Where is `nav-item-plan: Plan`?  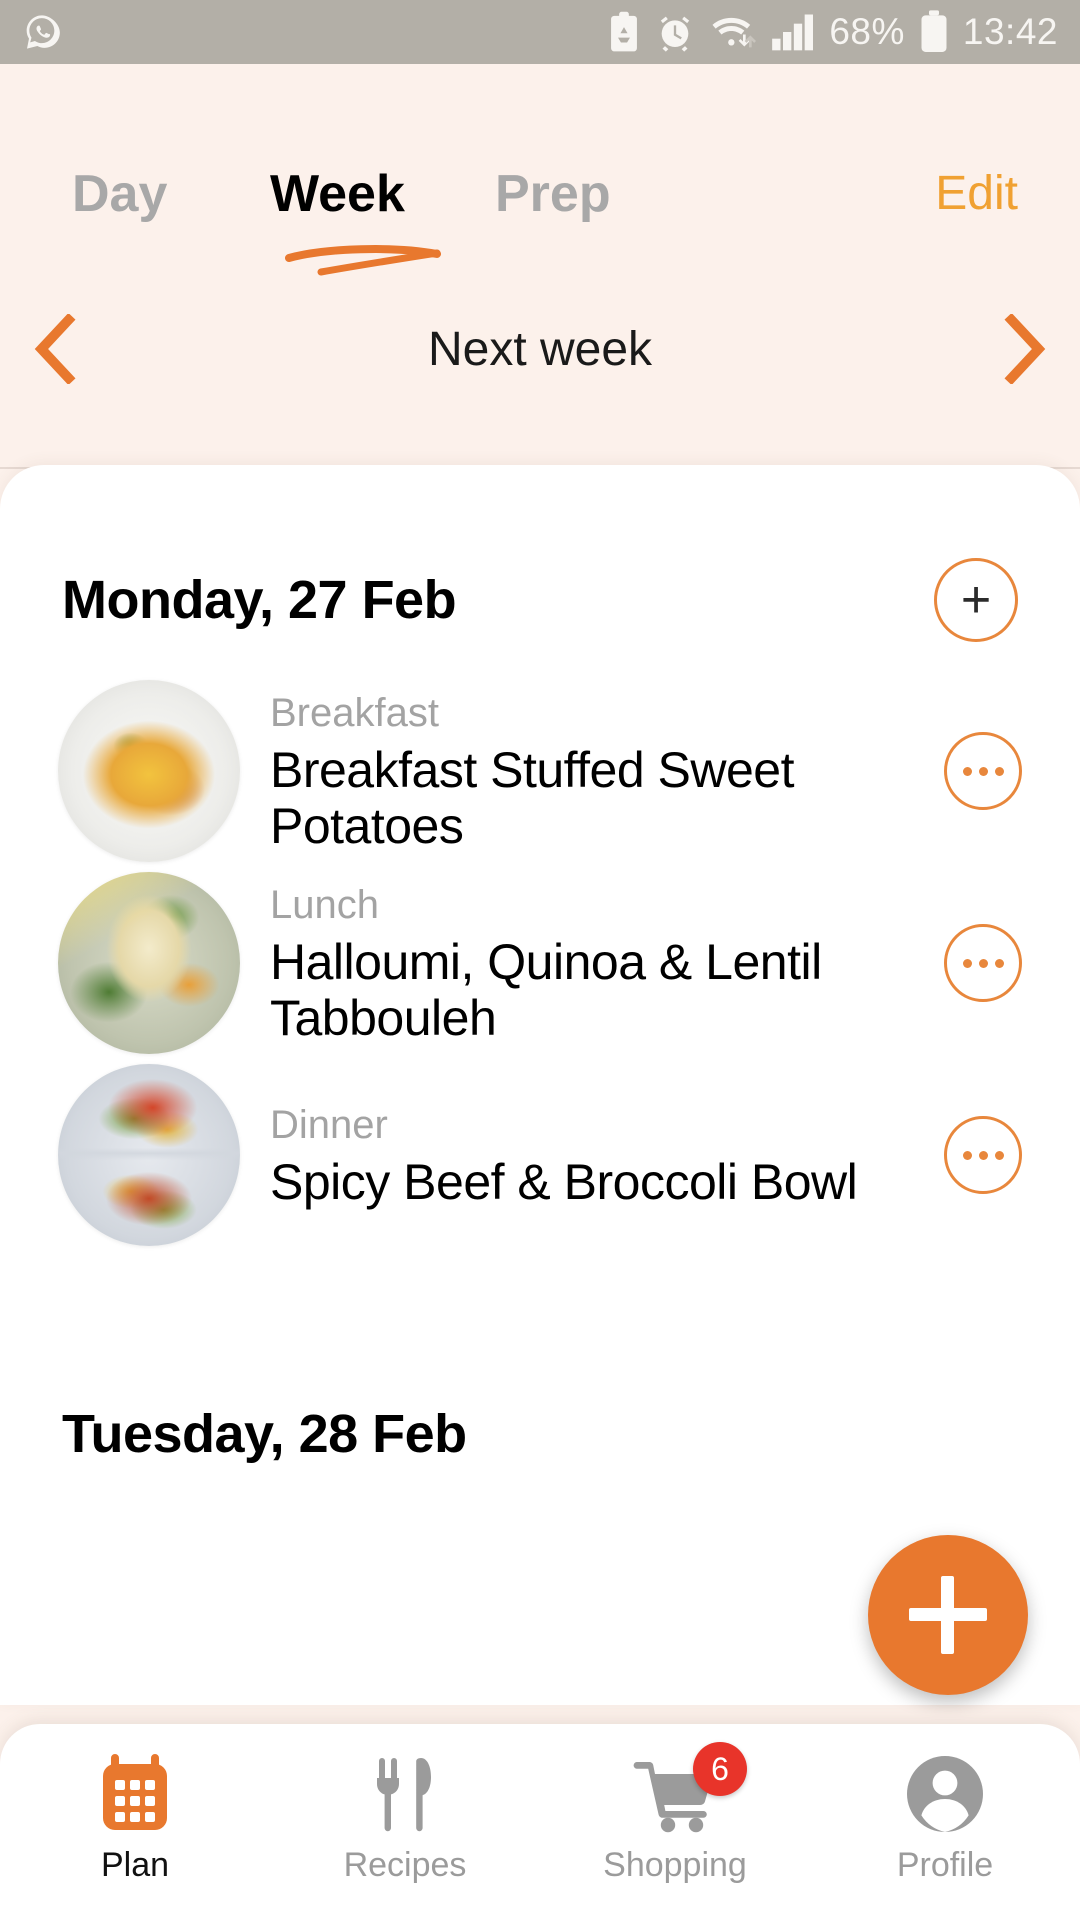 nav-item-plan: Plan is located at coordinates (135, 1816).